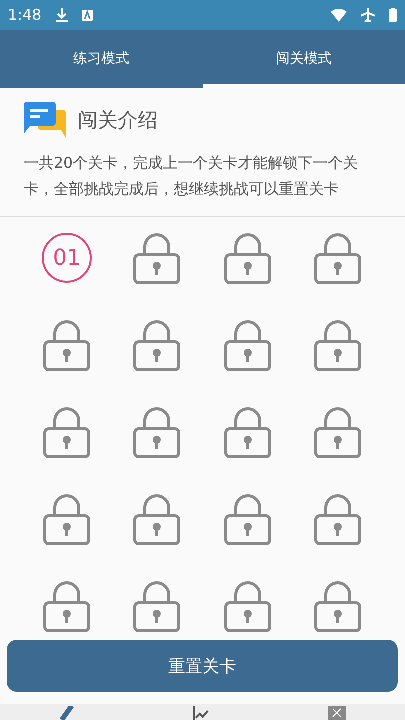 This screenshot has width=405, height=720. What do you see at coordinates (202, 666) in the screenshot?
I see `reset-button: 重置关卡` at bounding box center [202, 666].